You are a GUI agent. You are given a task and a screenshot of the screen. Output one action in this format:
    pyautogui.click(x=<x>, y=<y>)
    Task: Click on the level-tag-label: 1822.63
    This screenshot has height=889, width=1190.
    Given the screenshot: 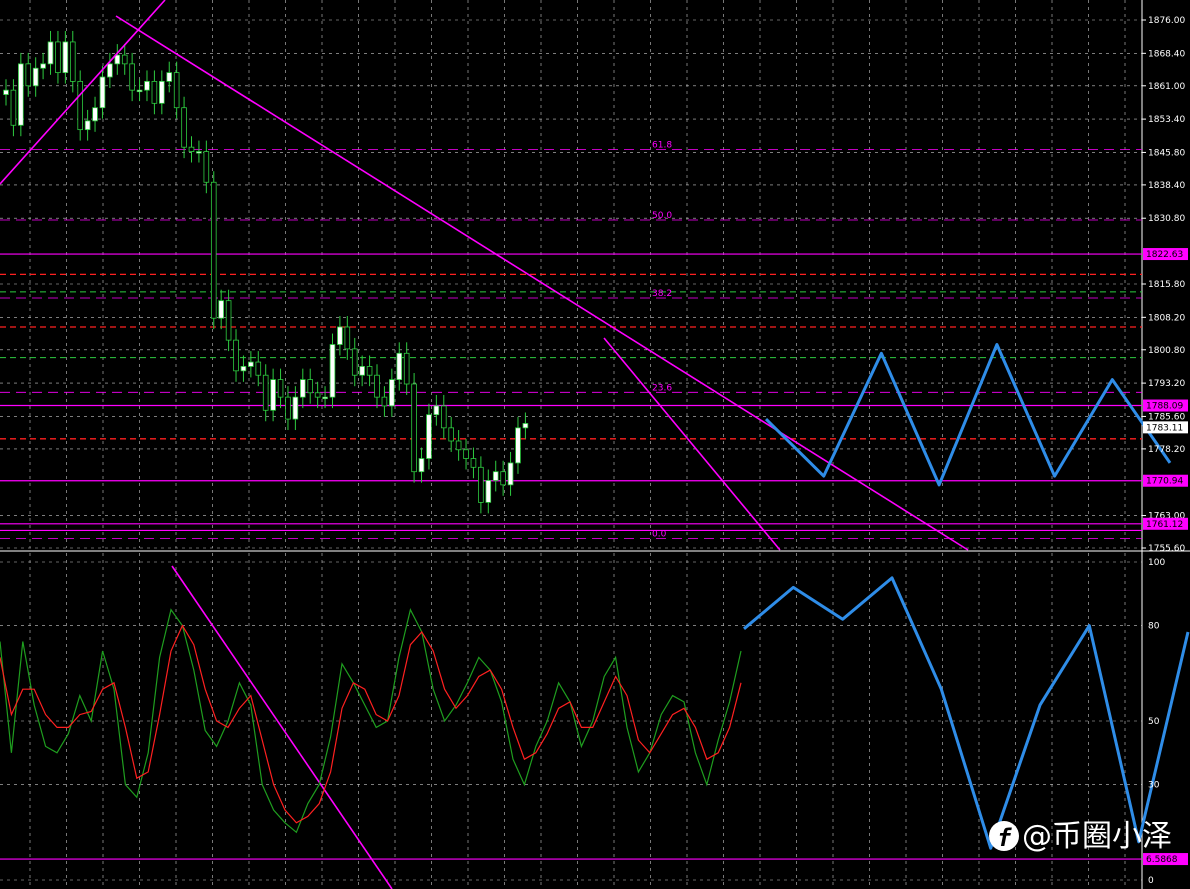 What is the action you would take?
    pyautogui.click(x=1164, y=255)
    